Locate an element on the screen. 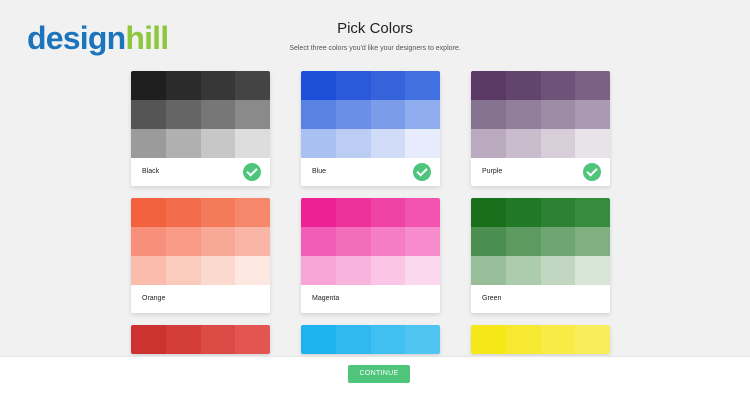 This screenshot has width=750, height=401. color-card-red is located at coordinates (200, 339).